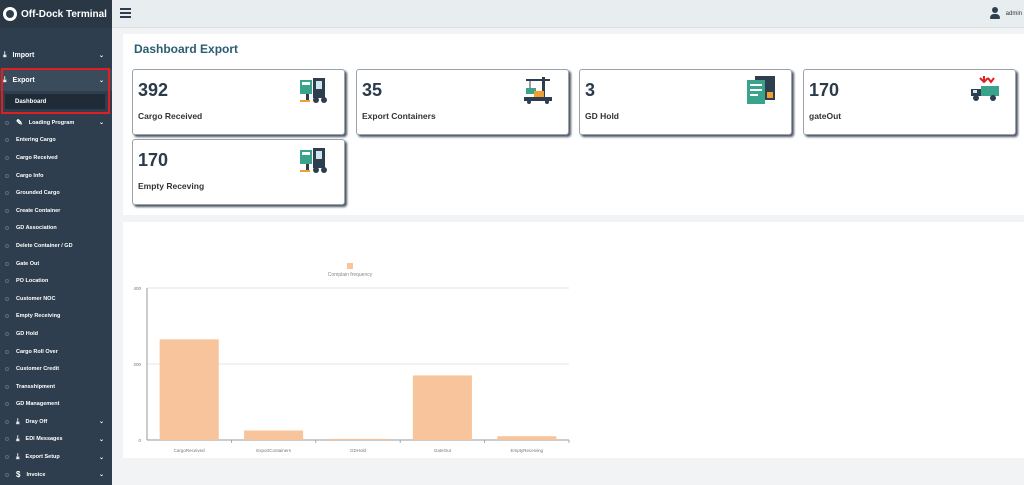  Describe the element at coordinates (55, 91) in the screenshot. I see `highlight-box` at that location.